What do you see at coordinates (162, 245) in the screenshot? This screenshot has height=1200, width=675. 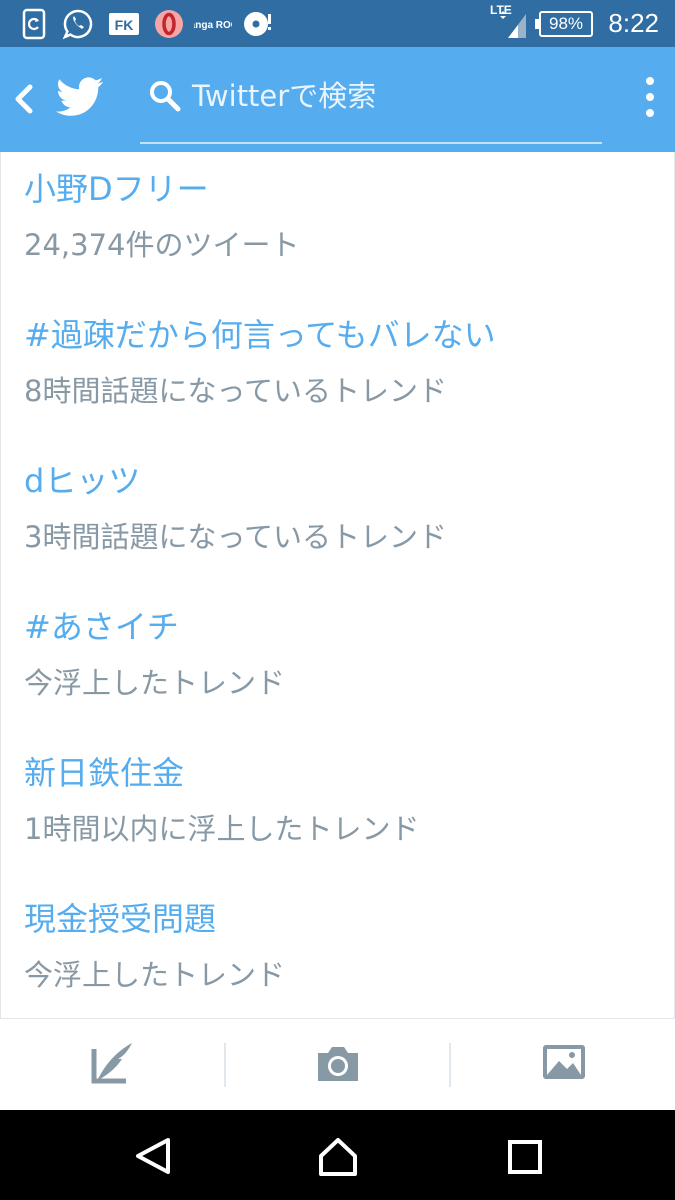 I see `trend-meta: 24,374件のツイート` at bounding box center [162, 245].